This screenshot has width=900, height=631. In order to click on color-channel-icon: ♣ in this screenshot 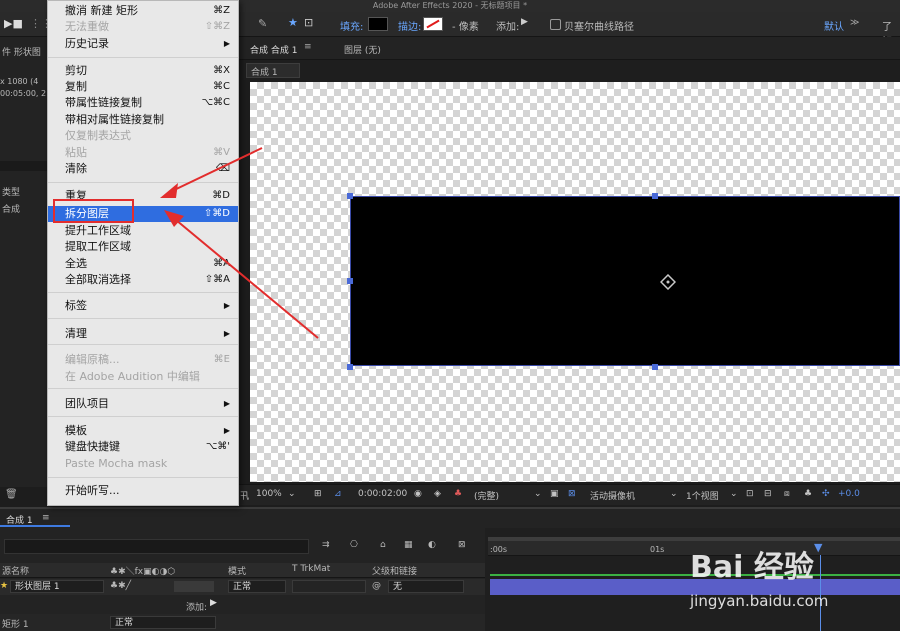, I will do `click(458, 494)`.